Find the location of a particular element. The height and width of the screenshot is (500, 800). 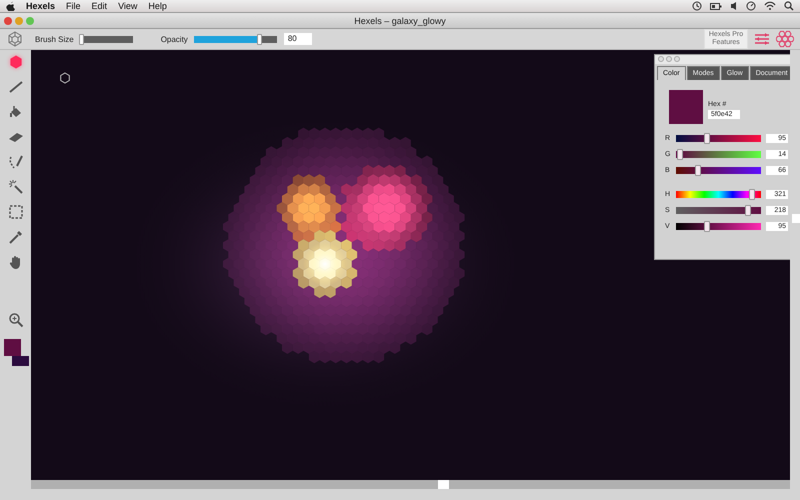

search-icon is located at coordinates (789, 6).